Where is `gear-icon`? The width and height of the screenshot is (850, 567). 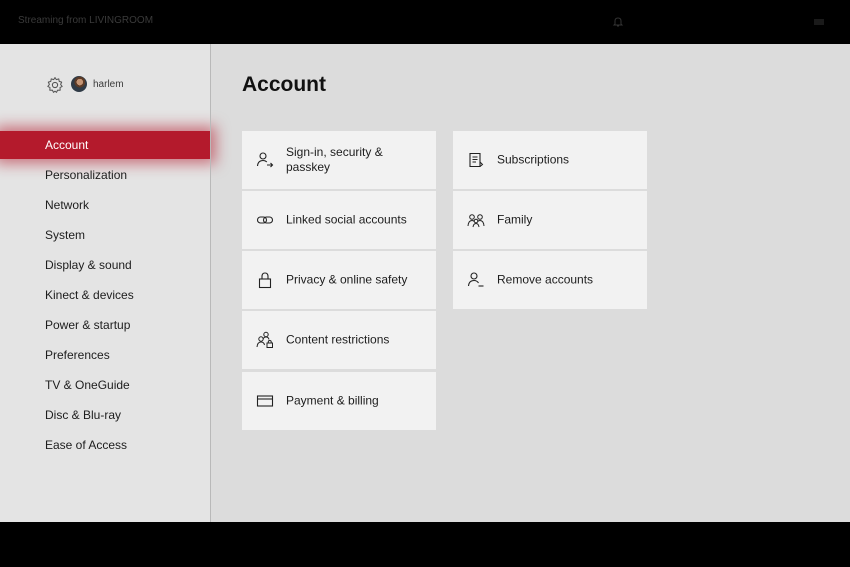
gear-icon is located at coordinates (55, 85).